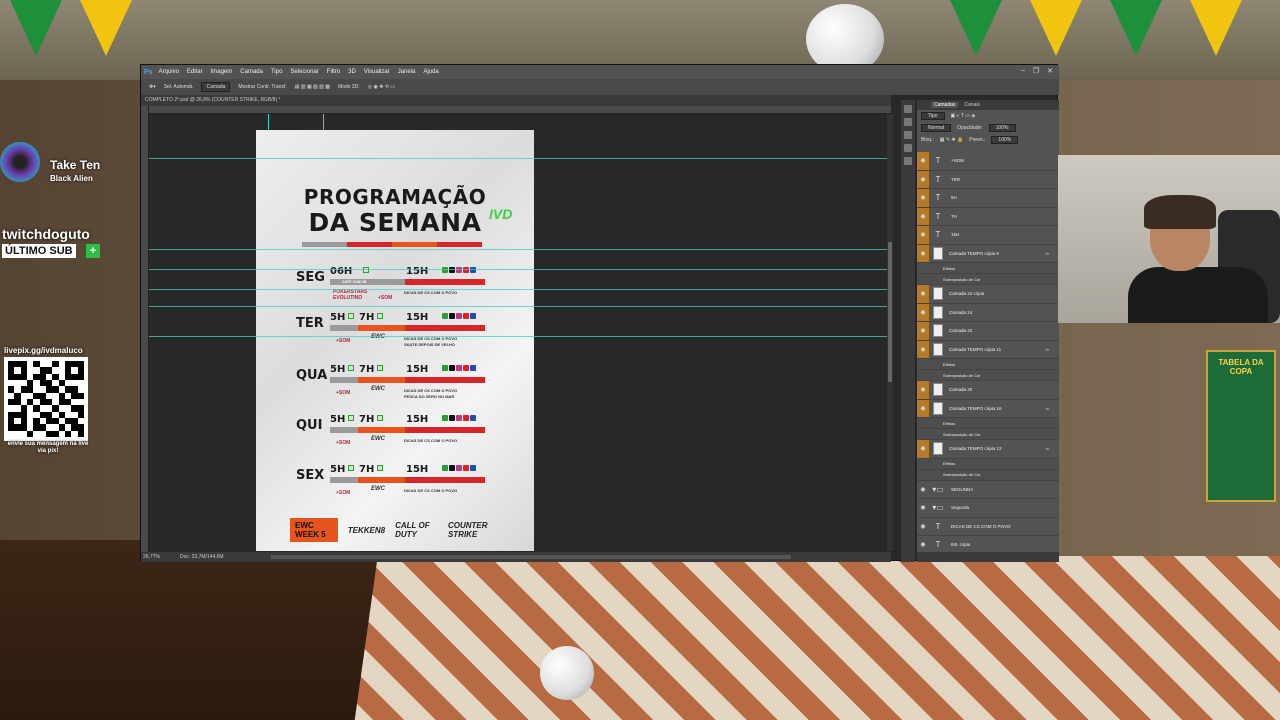 Image resolution: width=1280 pixels, height=720 pixels. What do you see at coordinates (430, 72) in the screenshot?
I see `menu-ajuda: Ajuda` at bounding box center [430, 72].